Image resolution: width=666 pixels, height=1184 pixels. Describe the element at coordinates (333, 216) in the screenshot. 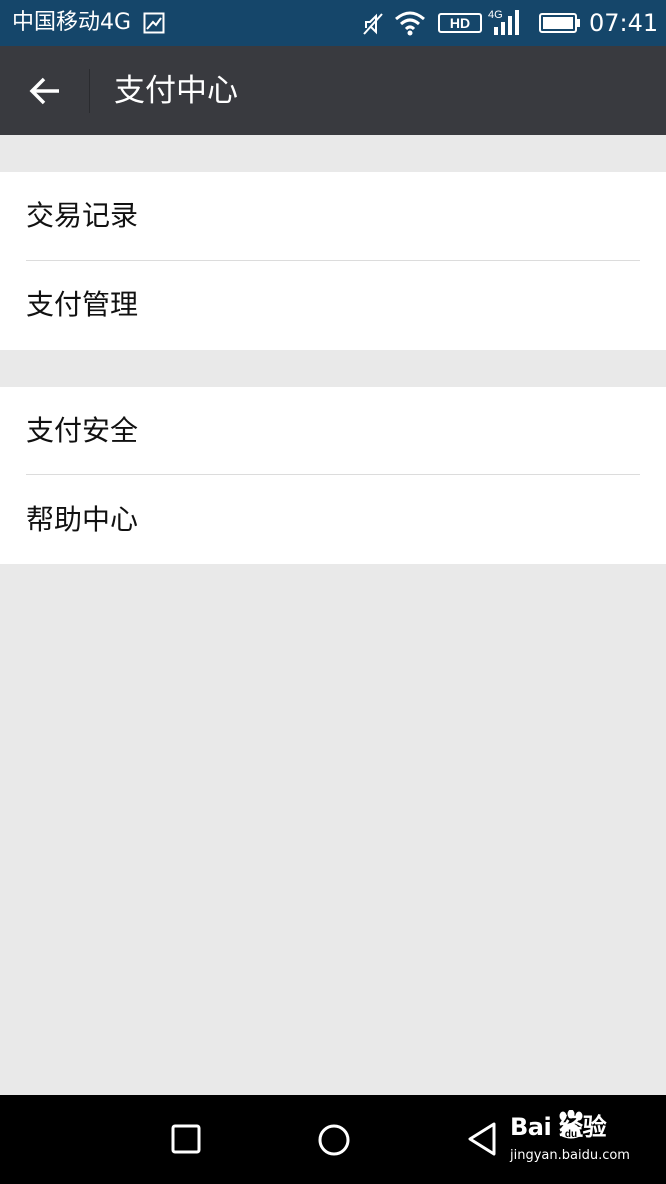

I see `menu-item-transaction-records: 交易记录` at that location.